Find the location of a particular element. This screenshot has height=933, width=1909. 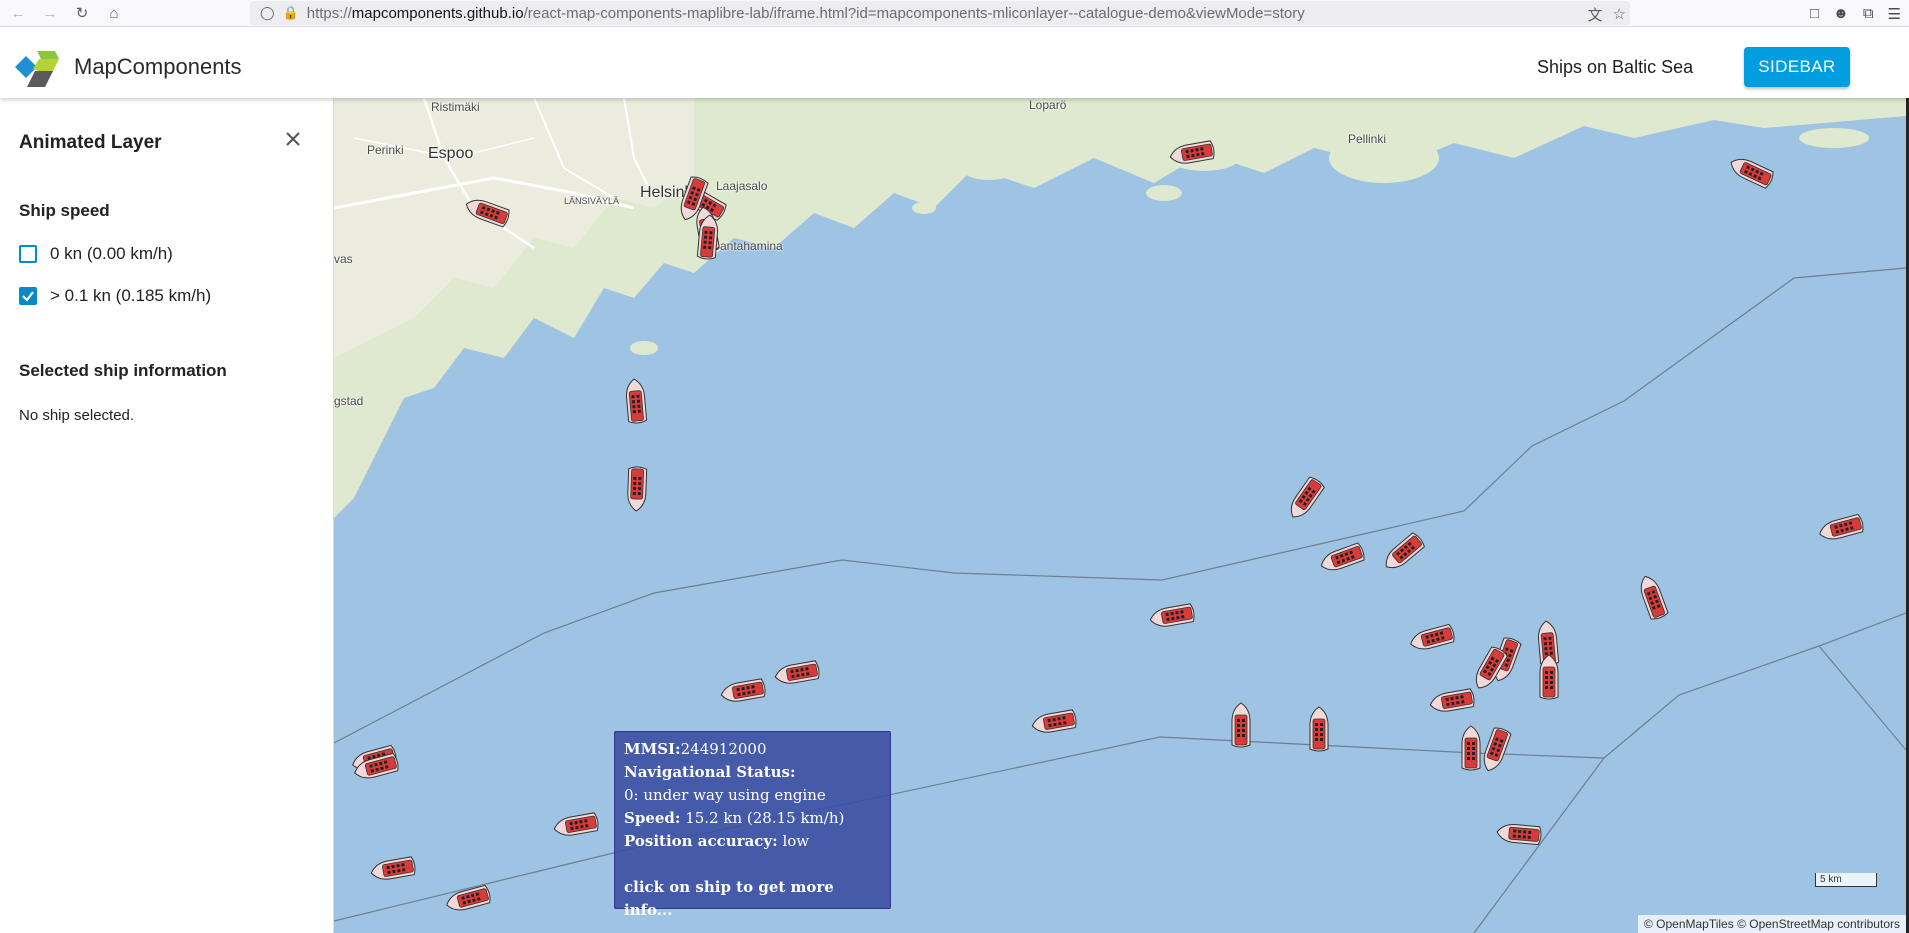

back-icon: ← is located at coordinates (18, 13).